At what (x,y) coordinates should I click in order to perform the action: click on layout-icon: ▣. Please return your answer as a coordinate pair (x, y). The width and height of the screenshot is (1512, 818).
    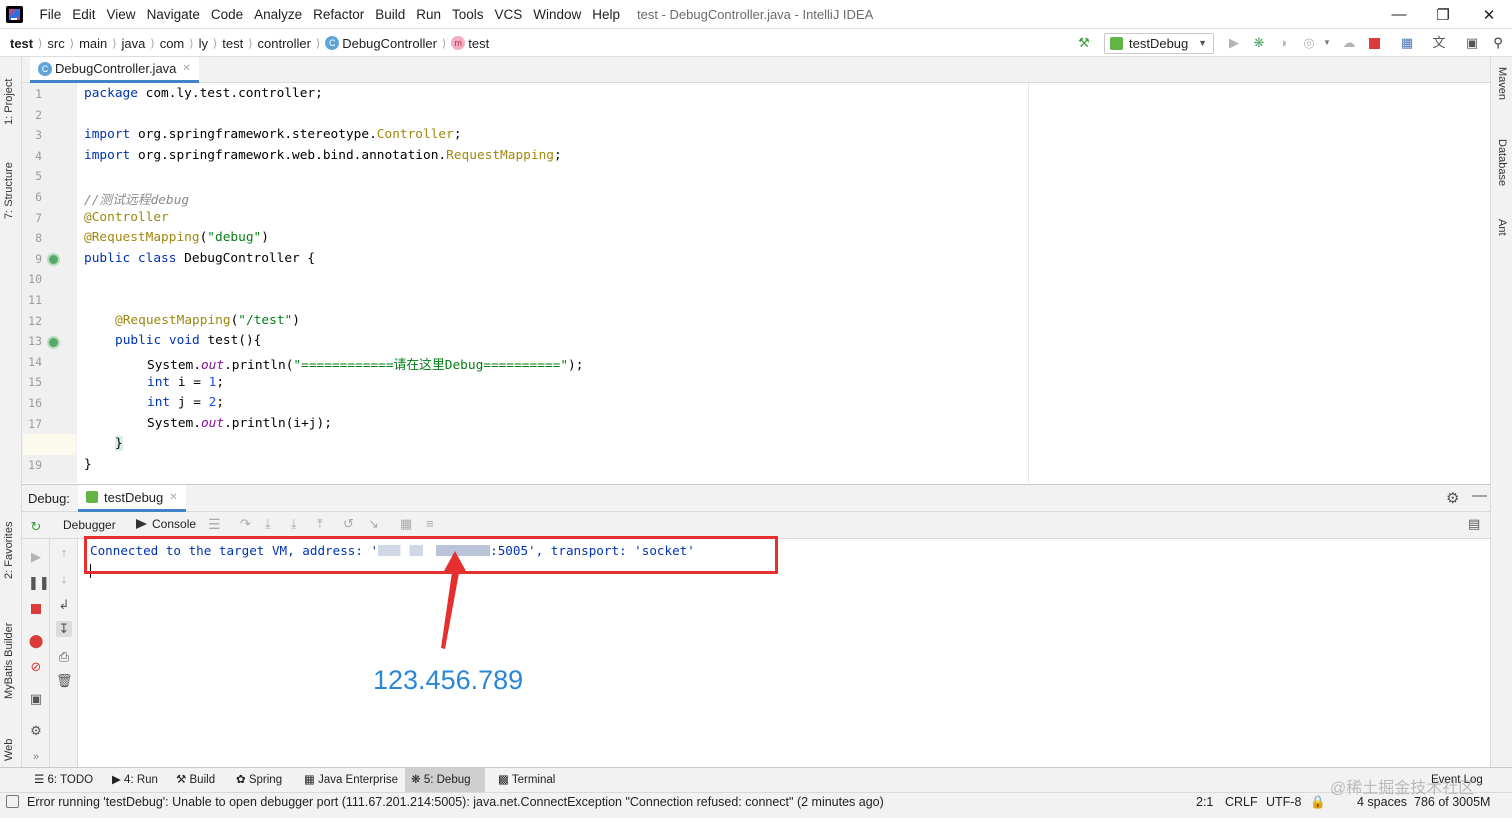
    Looking at the image, I should click on (1472, 43).